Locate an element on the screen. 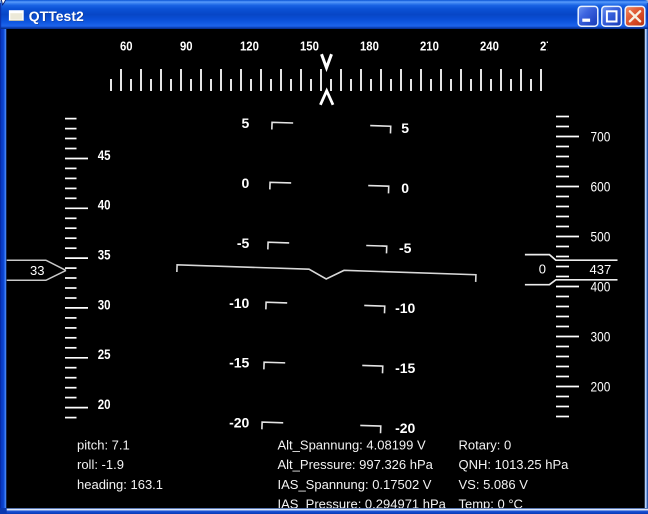 This screenshot has width=648, height=514. svg-text: 90 is located at coordinates (186, 45).